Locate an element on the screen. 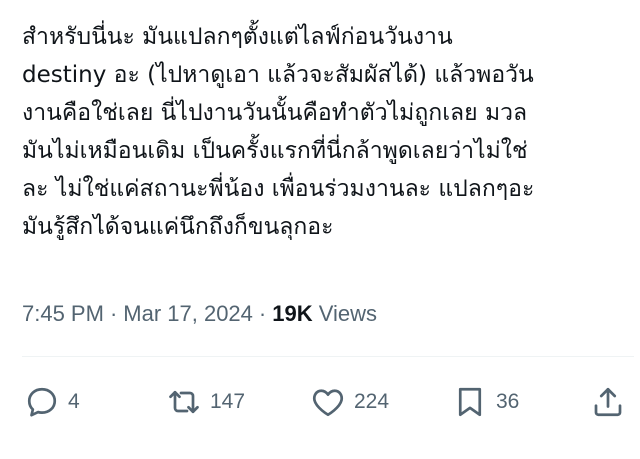 The height and width of the screenshot is (459, 640). tweet-actions-bar: 4 147 224 36 is located at coordinates (320, 402).